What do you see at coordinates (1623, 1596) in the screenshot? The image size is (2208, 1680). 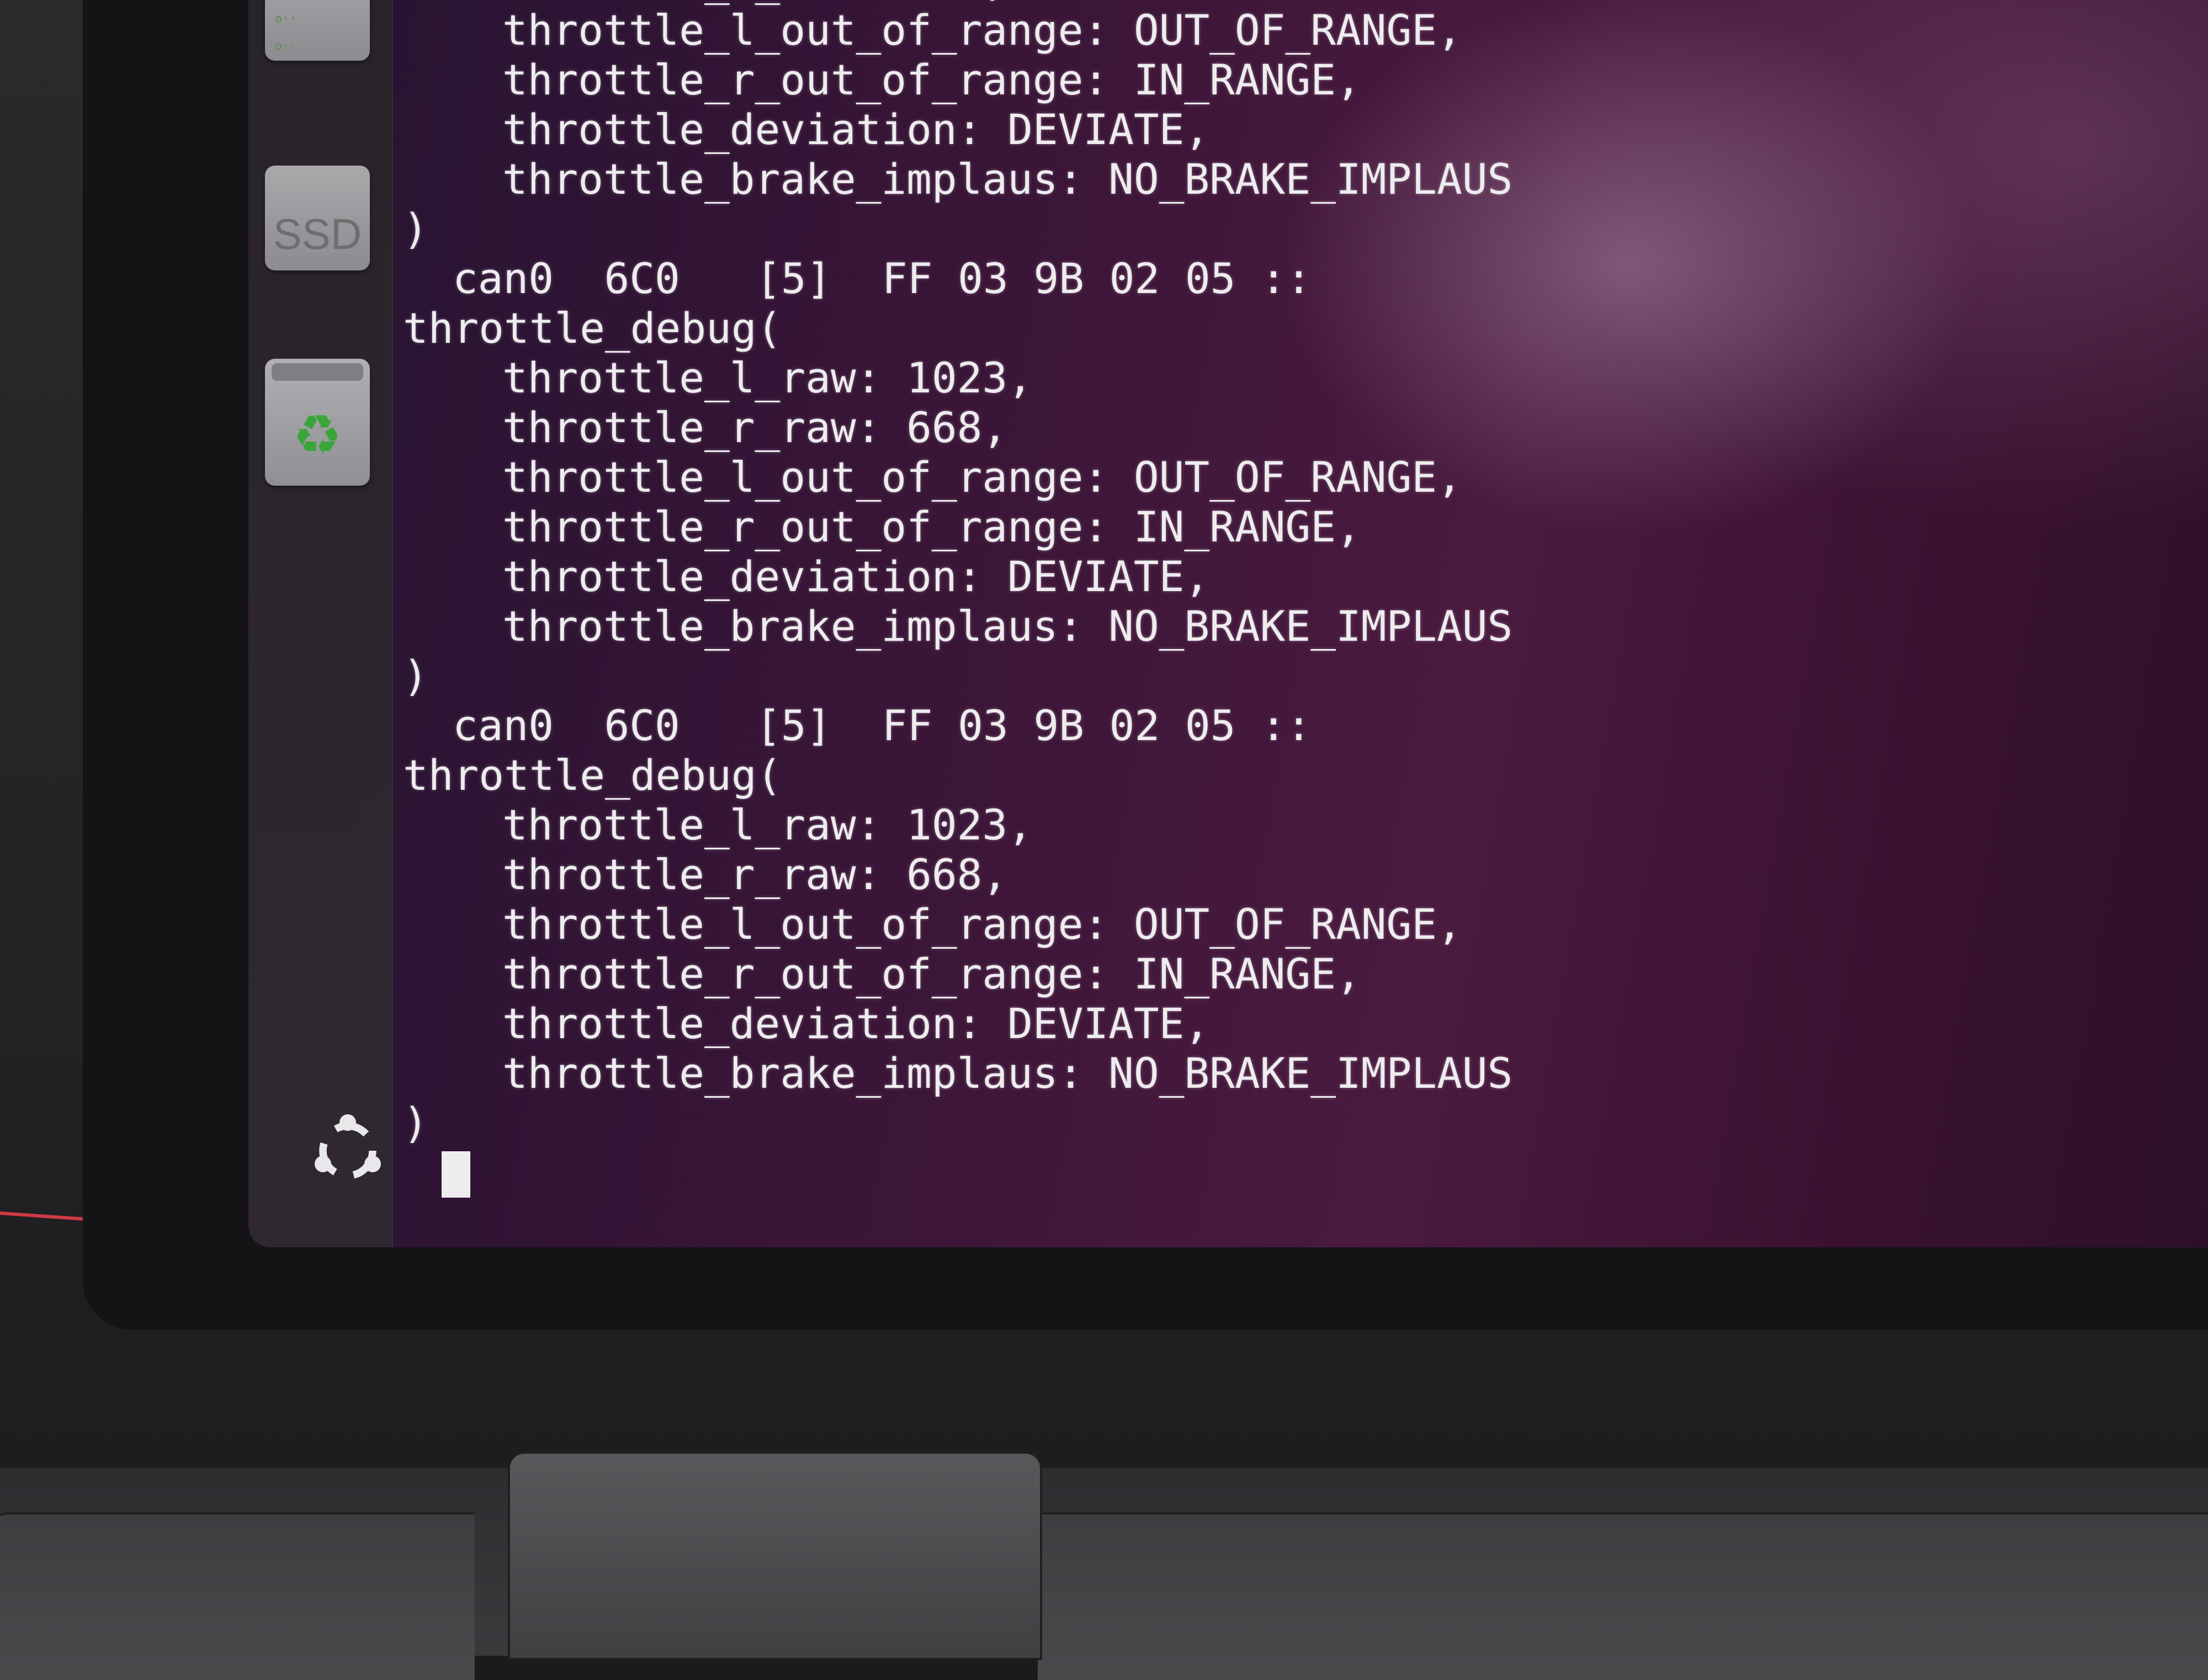 I see `palm-rest-right` at bounding box center [1623, 1596].